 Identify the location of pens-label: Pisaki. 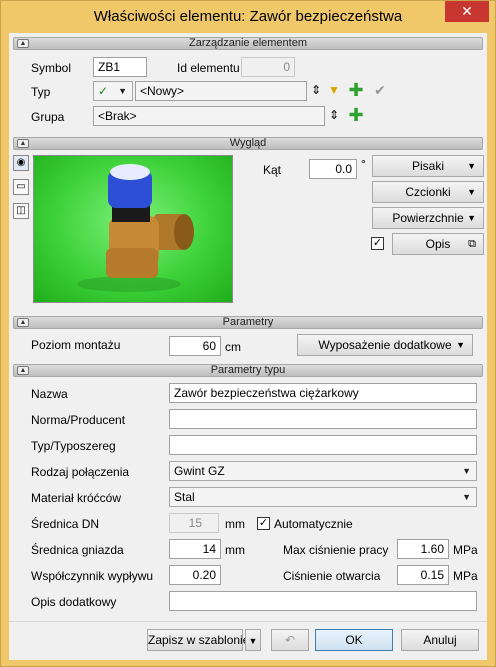
(427, 166).